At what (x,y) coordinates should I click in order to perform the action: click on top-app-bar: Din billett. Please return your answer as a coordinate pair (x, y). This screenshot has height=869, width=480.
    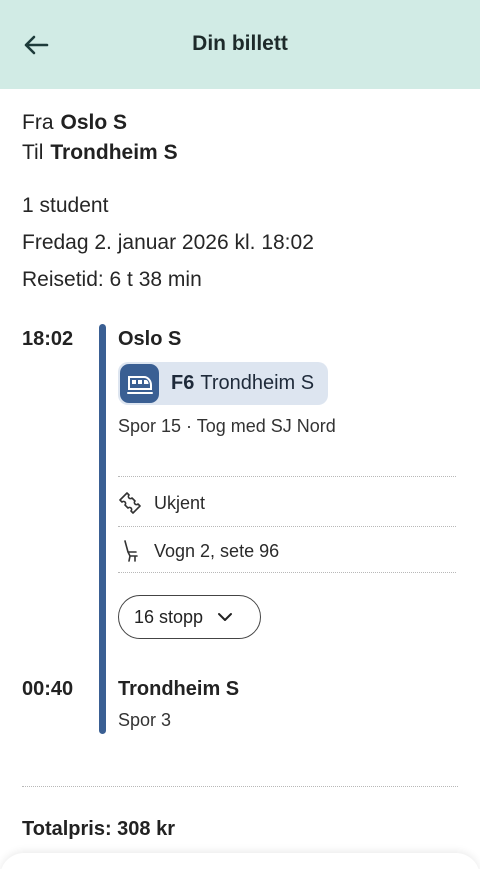
    Looking at the image, I should click on (240, 44).